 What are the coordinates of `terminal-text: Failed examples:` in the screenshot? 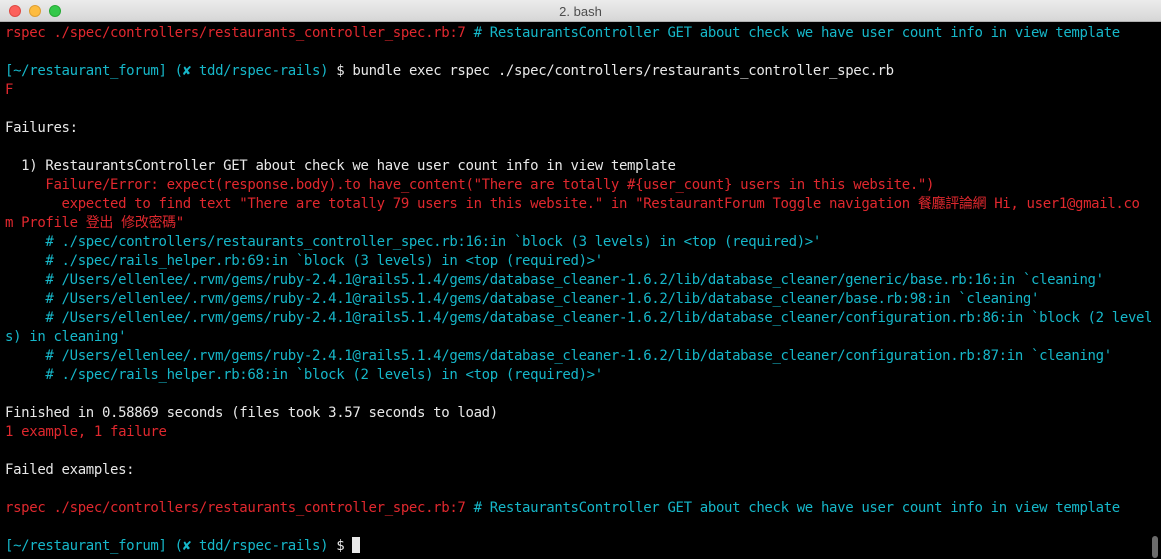 It's located at (70, 470).